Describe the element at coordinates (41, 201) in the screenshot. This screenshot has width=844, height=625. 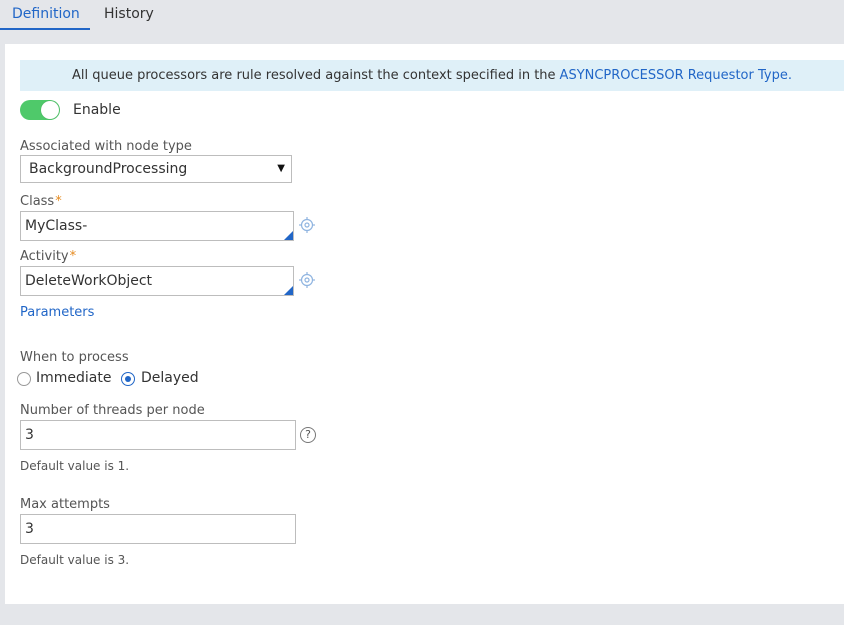
I see `class-label: Class*` at that location.